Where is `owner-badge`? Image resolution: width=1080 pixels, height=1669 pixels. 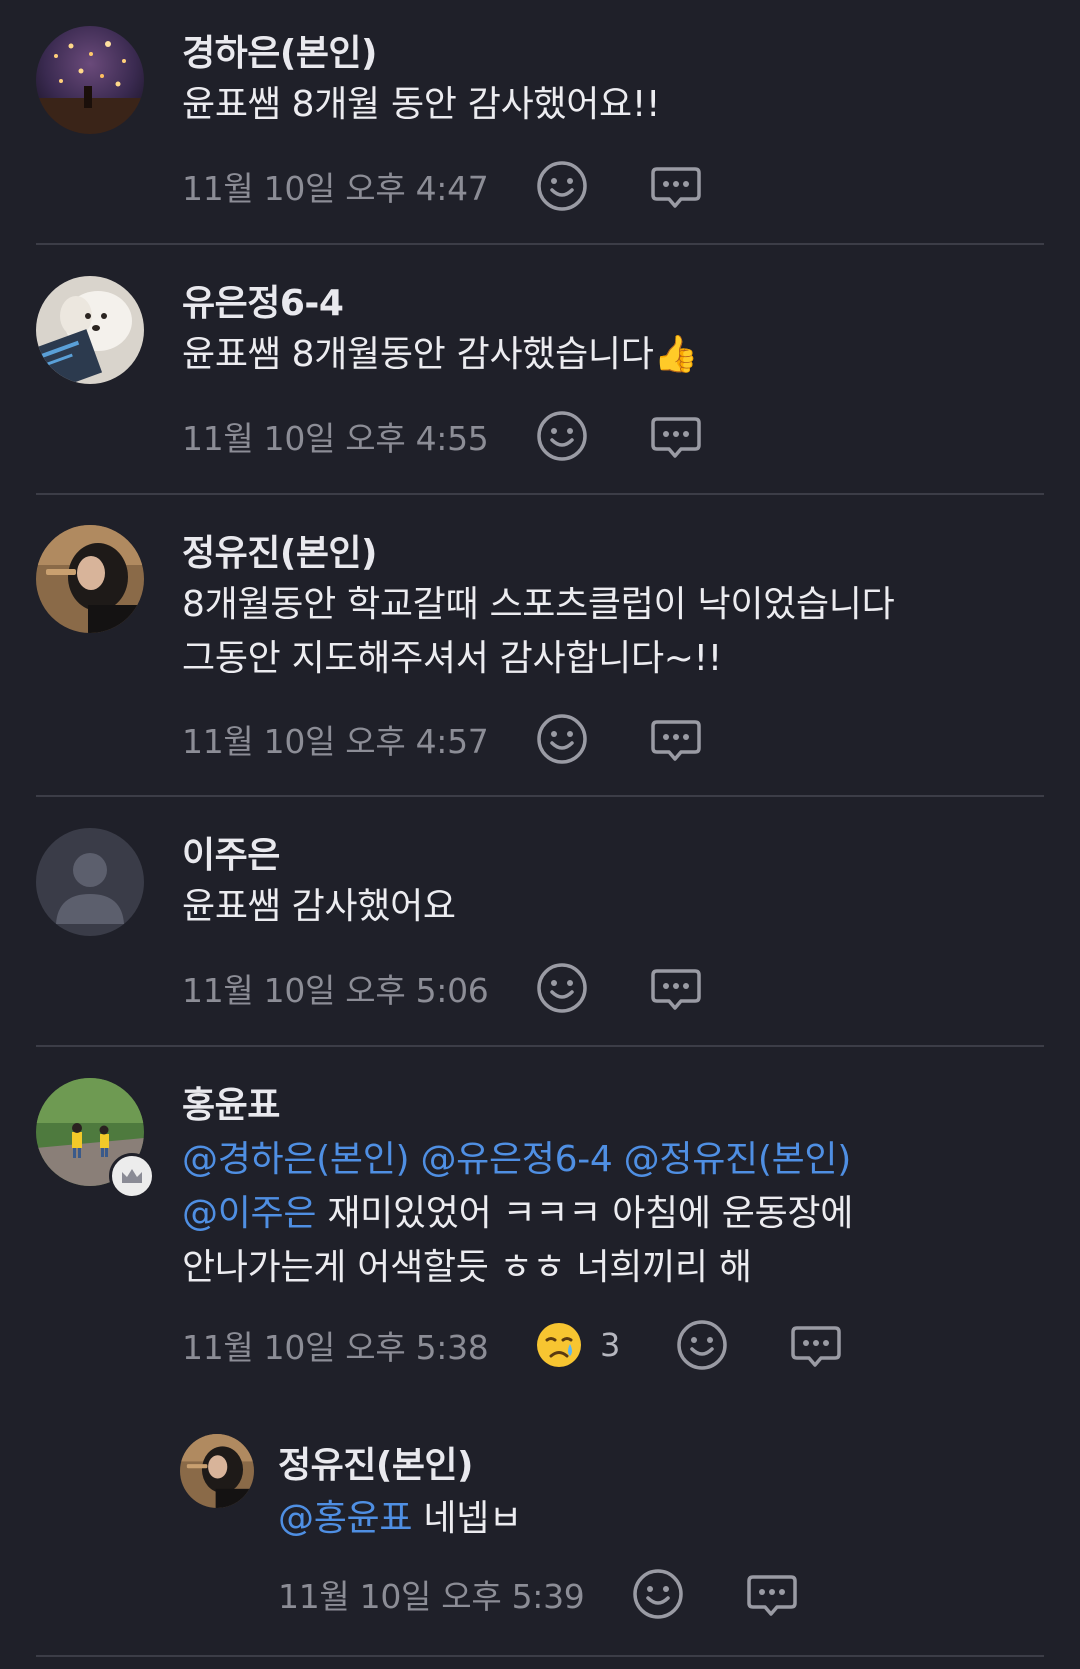
owner-badge is located at coordinates (132, 1176).